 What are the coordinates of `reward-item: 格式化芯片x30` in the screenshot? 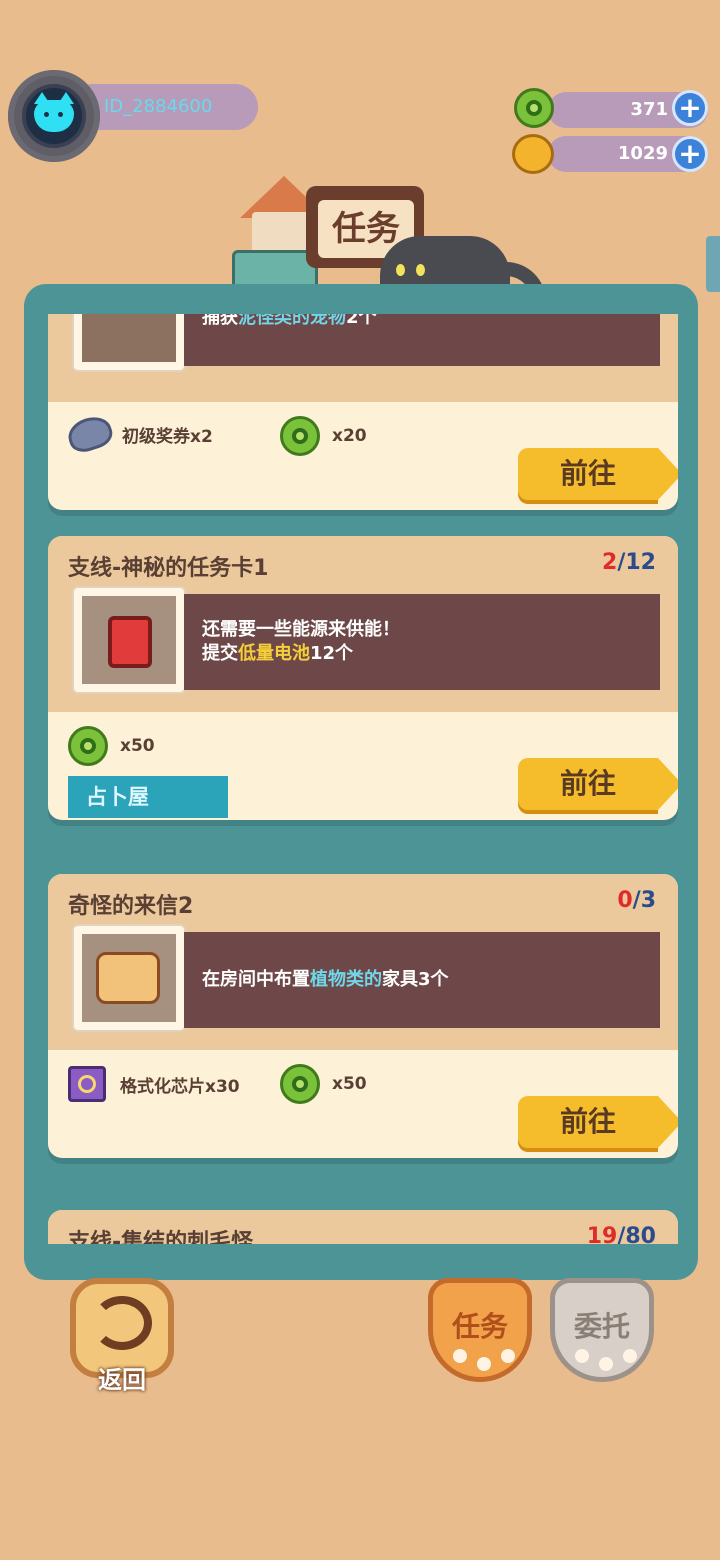 It's located at (154, 1084).